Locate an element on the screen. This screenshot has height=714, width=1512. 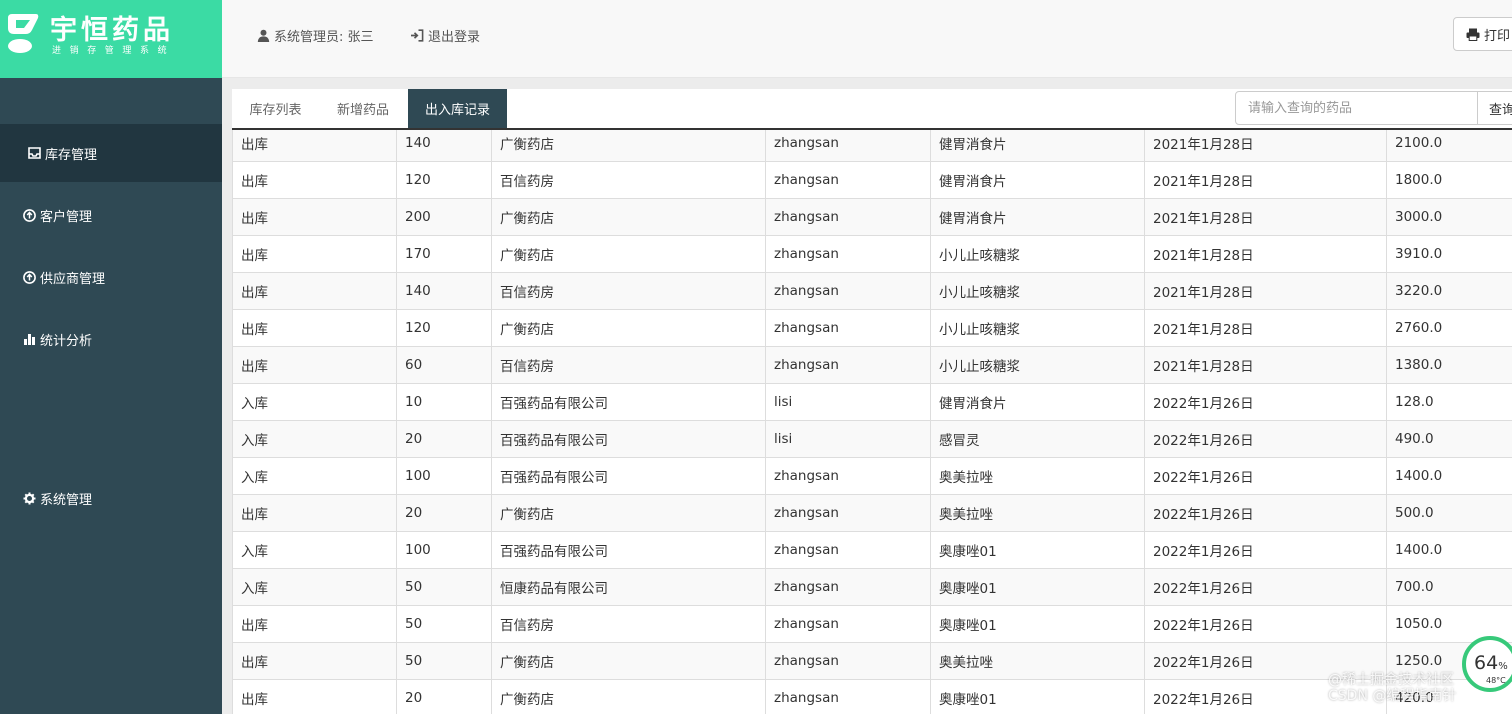
tab-inventory-list: 库存列表 is located at coordinates (275, 108).